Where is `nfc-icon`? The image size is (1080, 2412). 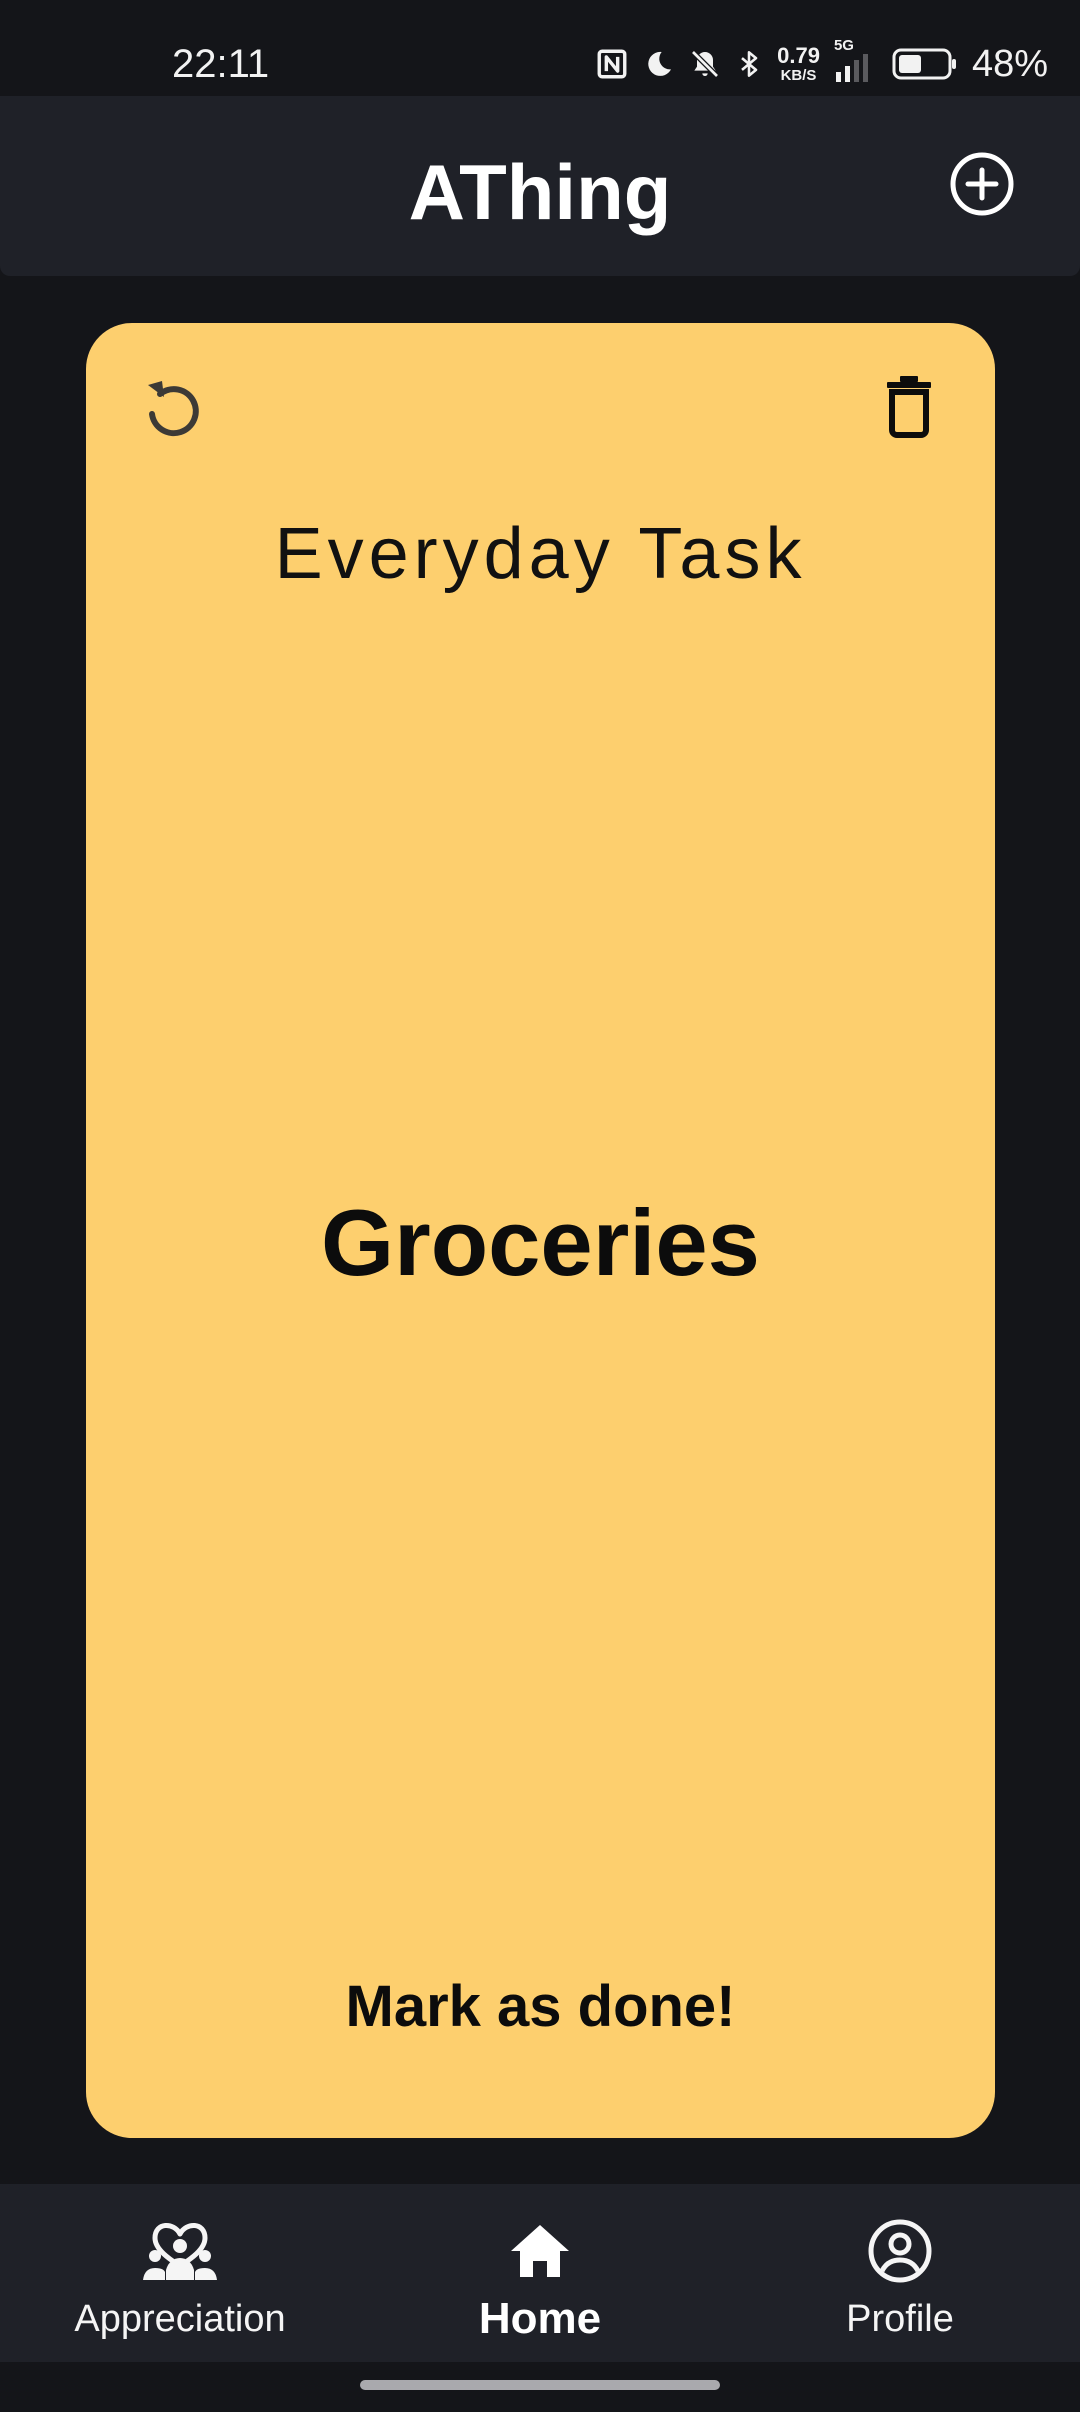 nfc-icon is located at coordinates (612, 64).